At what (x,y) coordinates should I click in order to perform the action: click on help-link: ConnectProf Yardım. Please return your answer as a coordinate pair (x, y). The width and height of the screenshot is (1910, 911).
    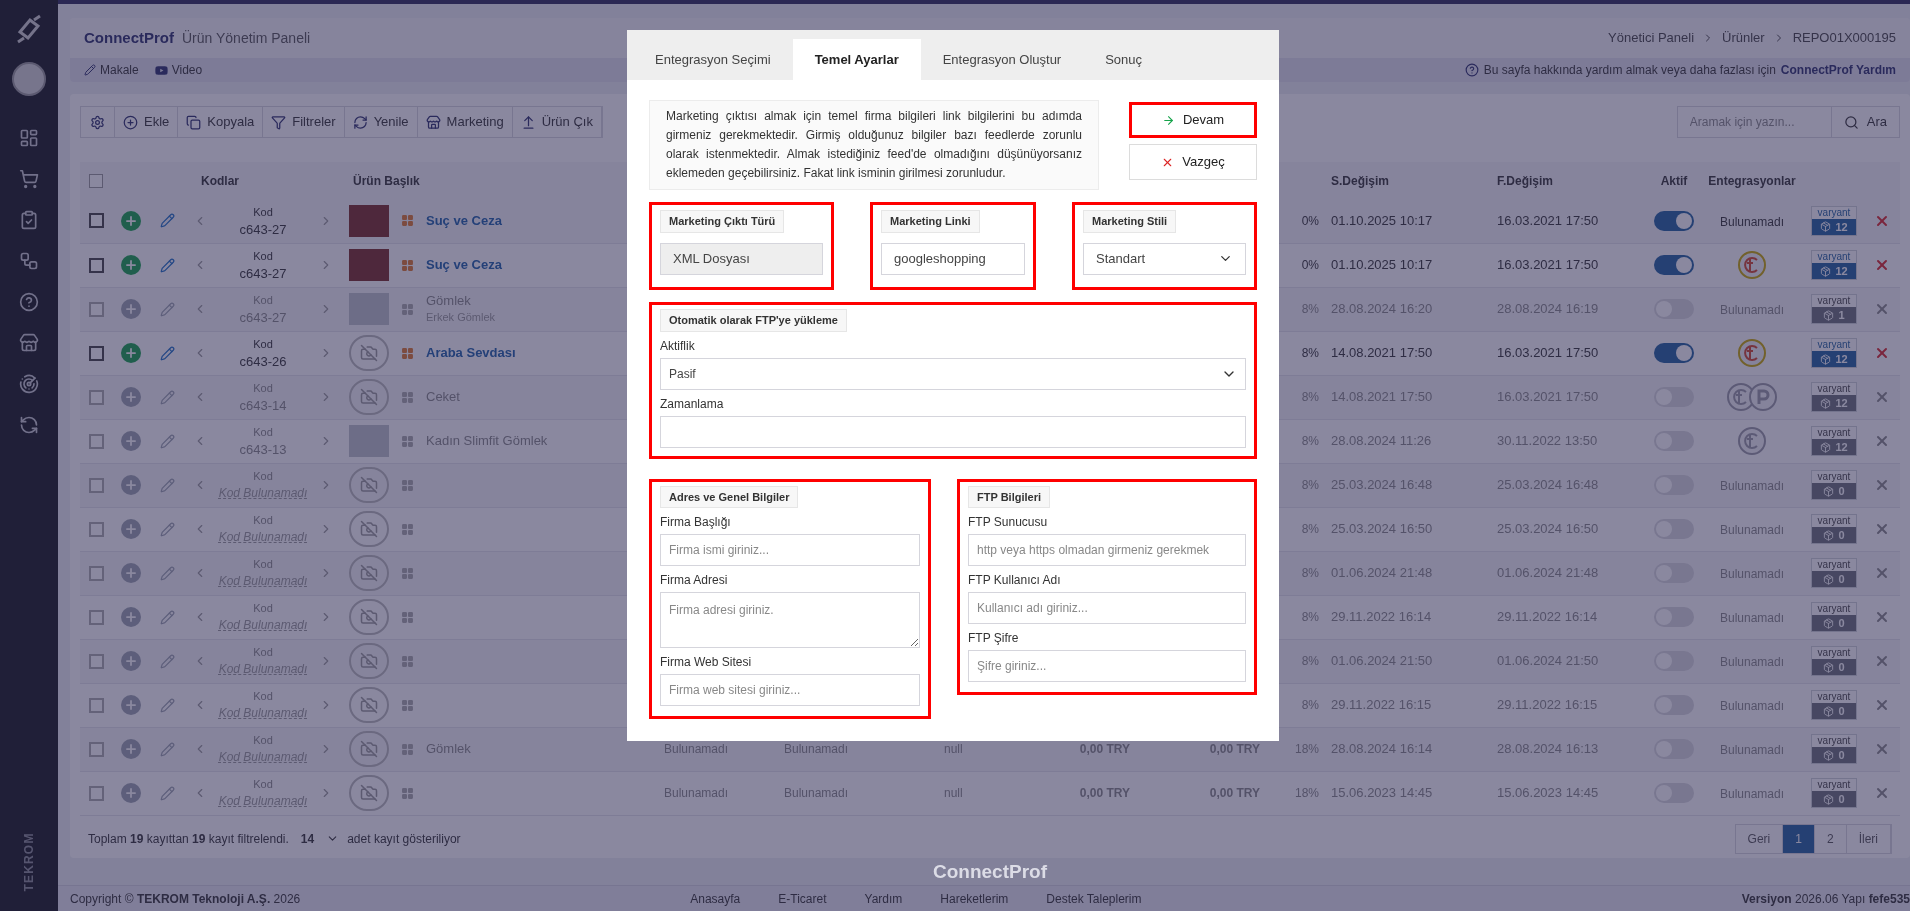
    Looking at the image, I should click on (1838, 70).